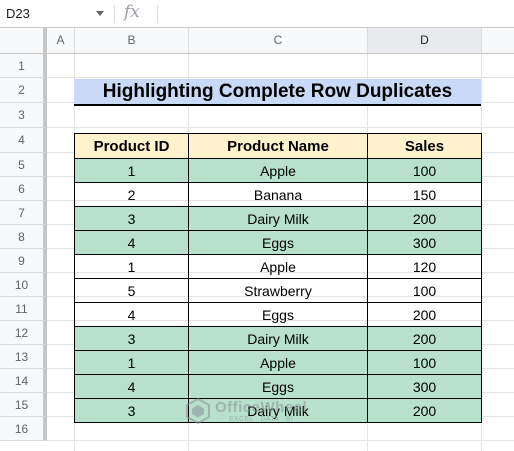  What do you see at coordinates (61, 40) in the screenshot?
I see `column-header-a: A` at bounding box center [61, 40].